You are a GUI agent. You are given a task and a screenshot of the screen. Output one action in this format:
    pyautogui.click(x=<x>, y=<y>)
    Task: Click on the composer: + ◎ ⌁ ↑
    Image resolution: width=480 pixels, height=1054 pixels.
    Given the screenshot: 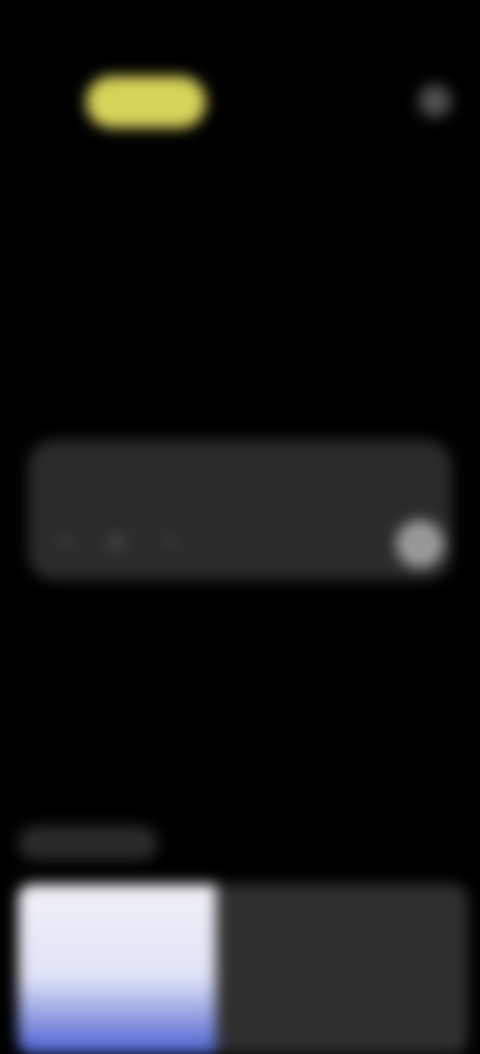 What is the action you would take?
    pyautogui.click(x=240, y=510)
    